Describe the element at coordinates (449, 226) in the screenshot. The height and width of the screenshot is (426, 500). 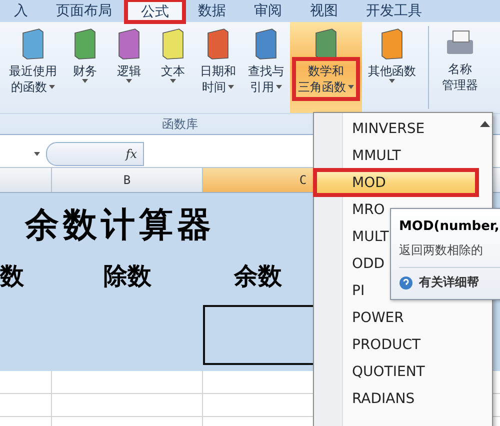
I see `tooltip-title: MOD(number,` at that location.